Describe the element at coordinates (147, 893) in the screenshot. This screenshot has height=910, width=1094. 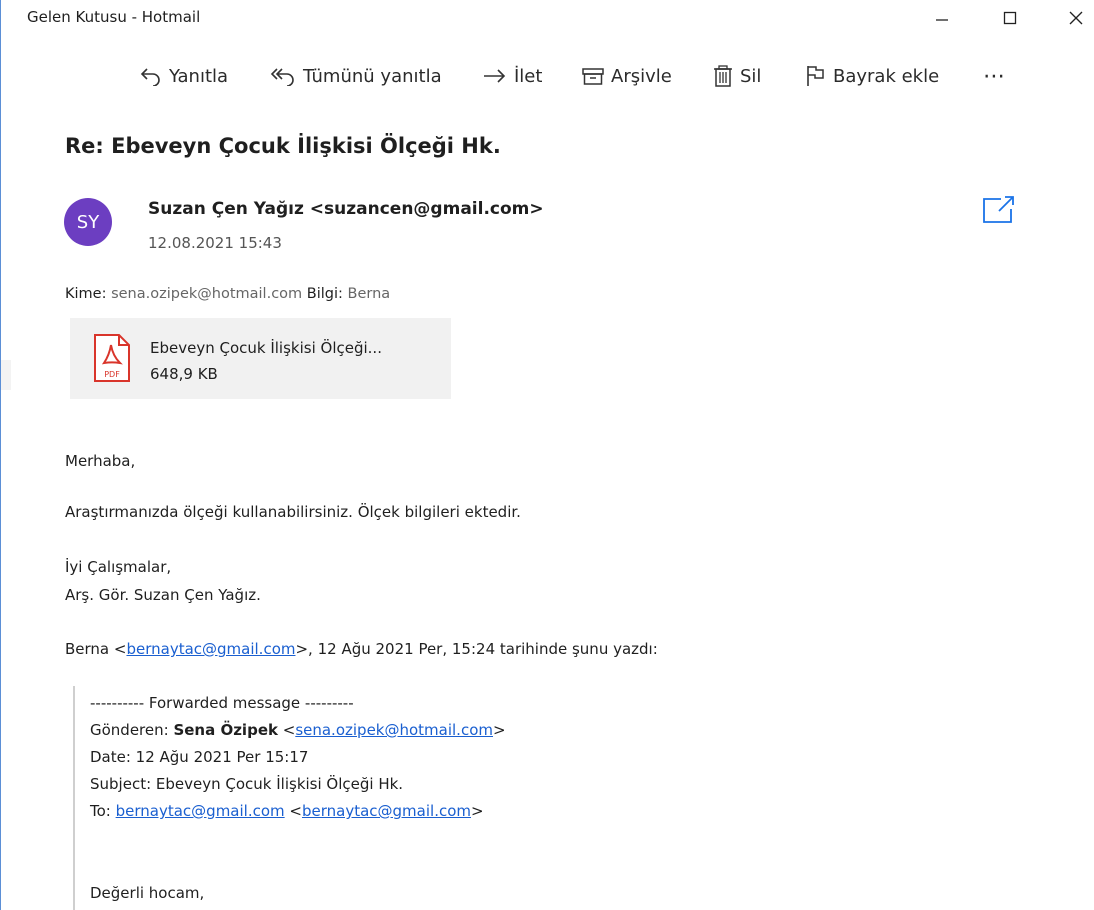
I see `forwarded-salutation: Değerli hocam,` at that location.